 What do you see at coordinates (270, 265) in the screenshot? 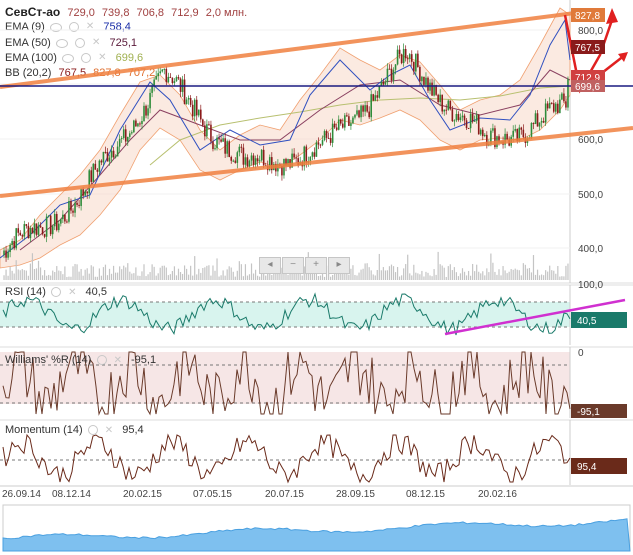
I see `scroll-left-button: ◂` at bounding box center [270, 265].